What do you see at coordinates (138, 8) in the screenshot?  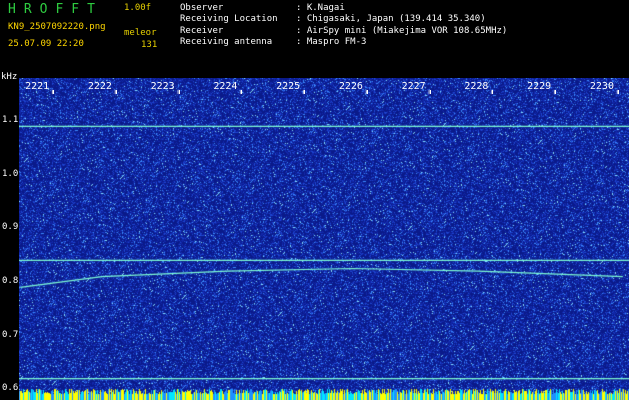 I see `app-version: 1.00f` at bounding box center [138, 8].